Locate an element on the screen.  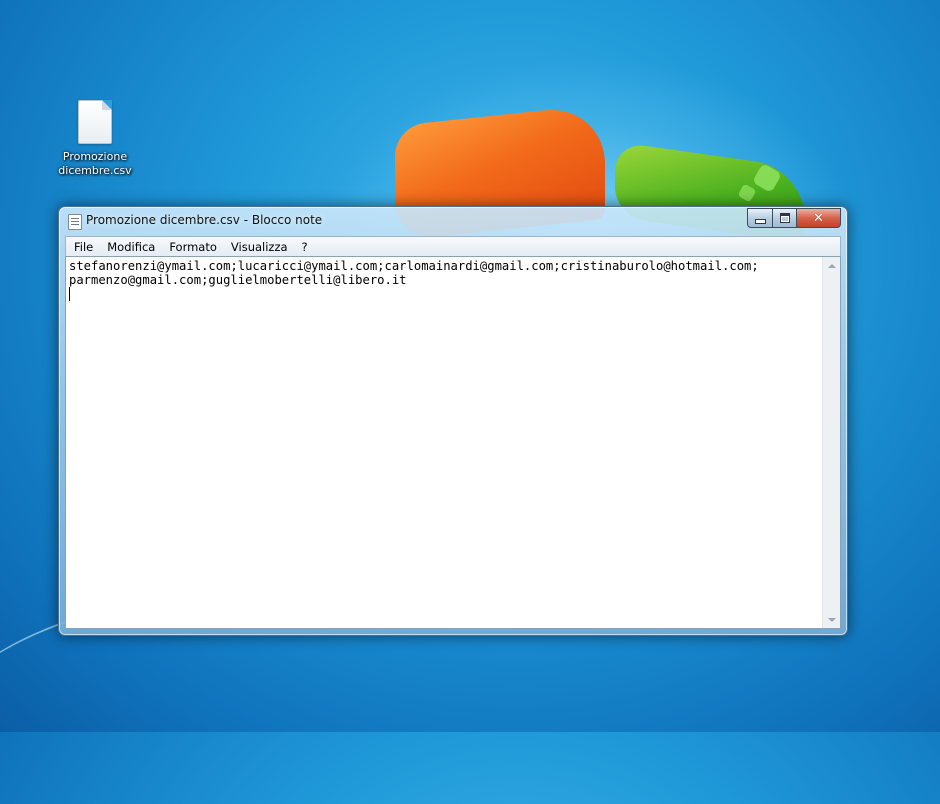
close-icon: ✕ is located at coordinates (818, 218).